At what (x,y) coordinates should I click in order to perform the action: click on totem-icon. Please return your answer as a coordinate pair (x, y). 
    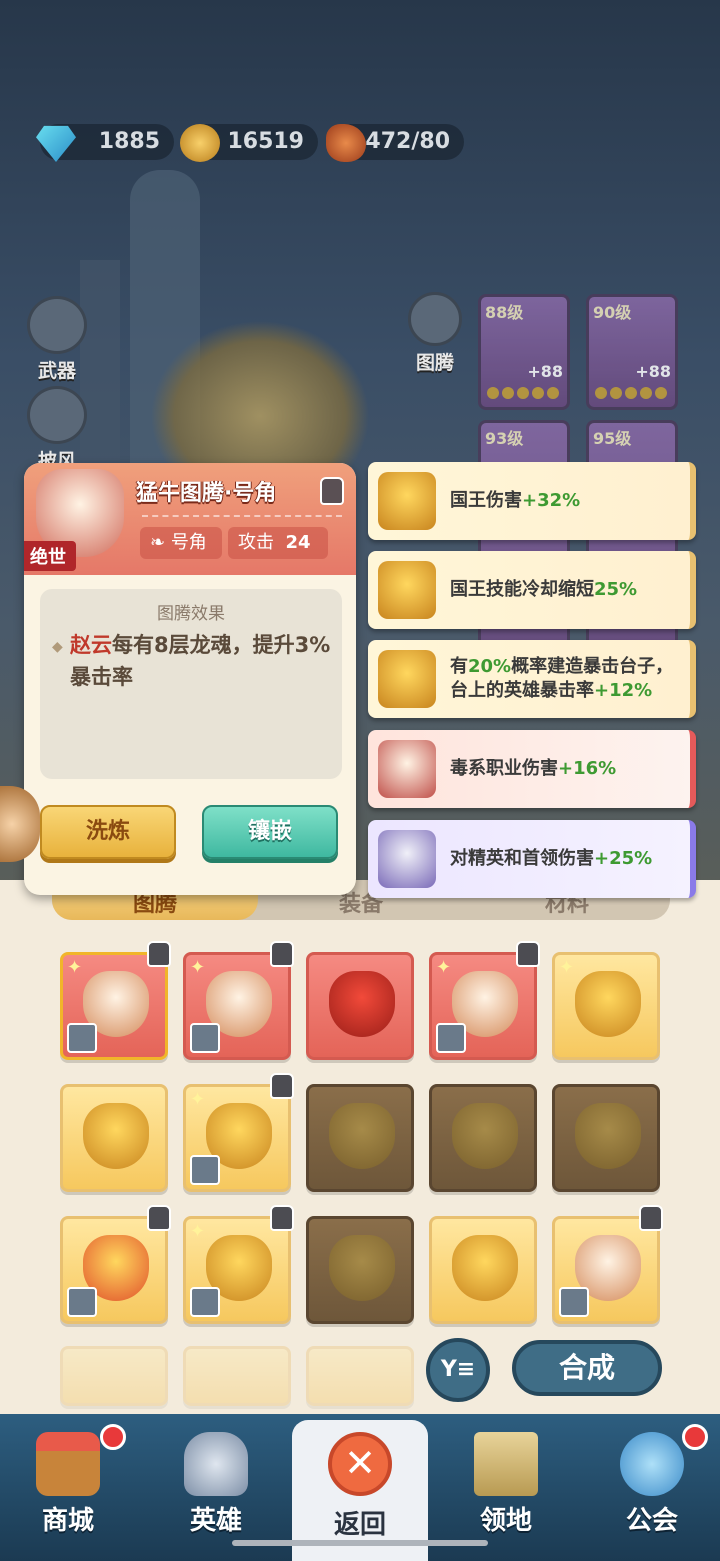
    Looking at the image, I should click on (435, 319).